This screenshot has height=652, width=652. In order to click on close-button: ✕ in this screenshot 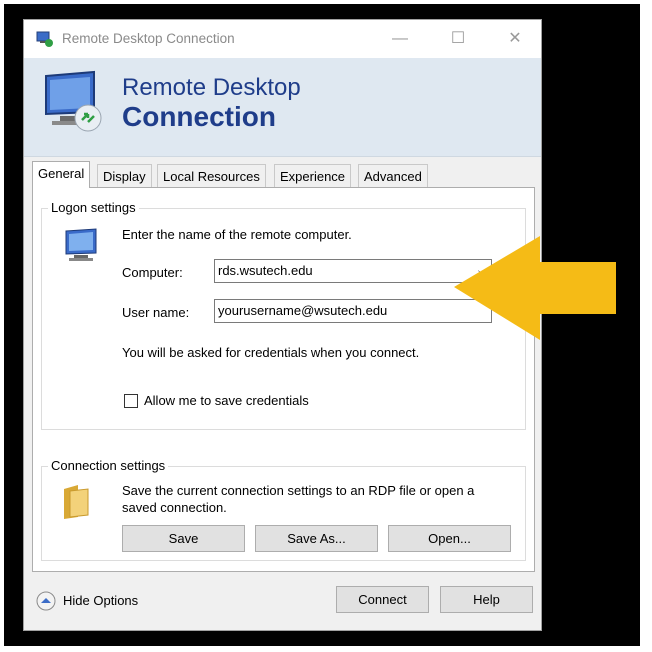, I will do `click(515, 39)`.